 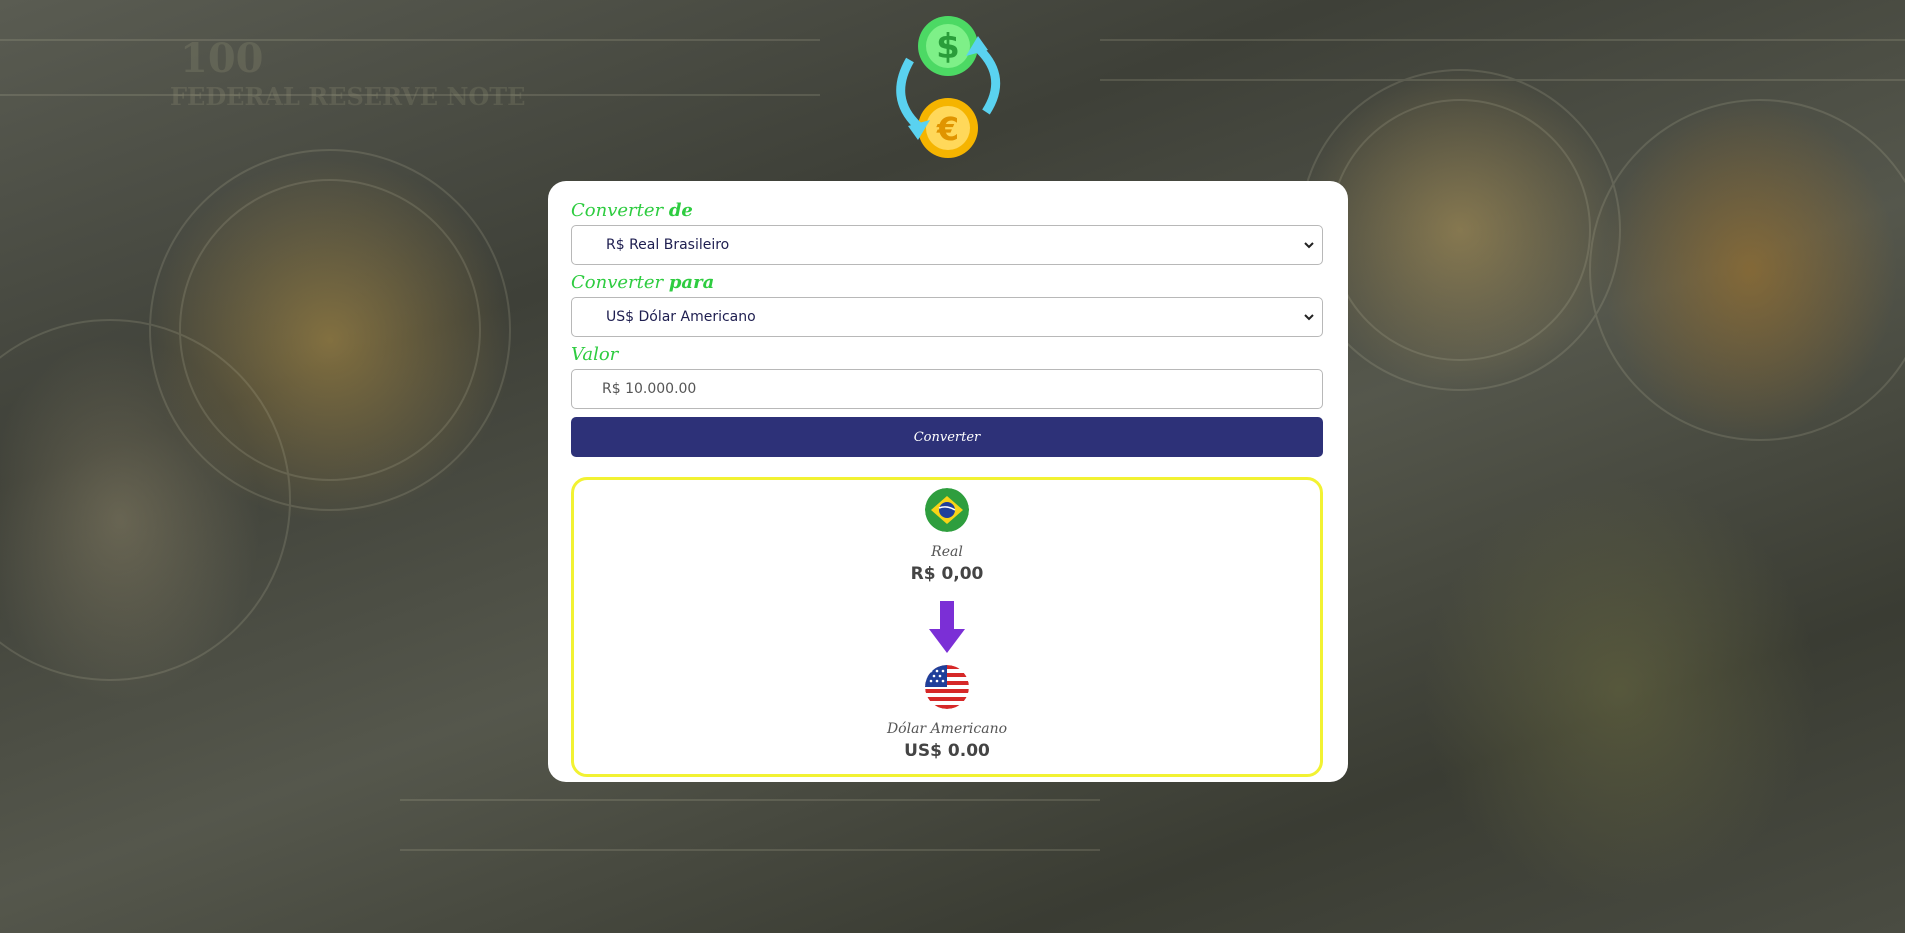 What do you see at coordinates (632, 210) in the screenshot?
I see `from-label: Converter de` at bounding box center [632, 210].